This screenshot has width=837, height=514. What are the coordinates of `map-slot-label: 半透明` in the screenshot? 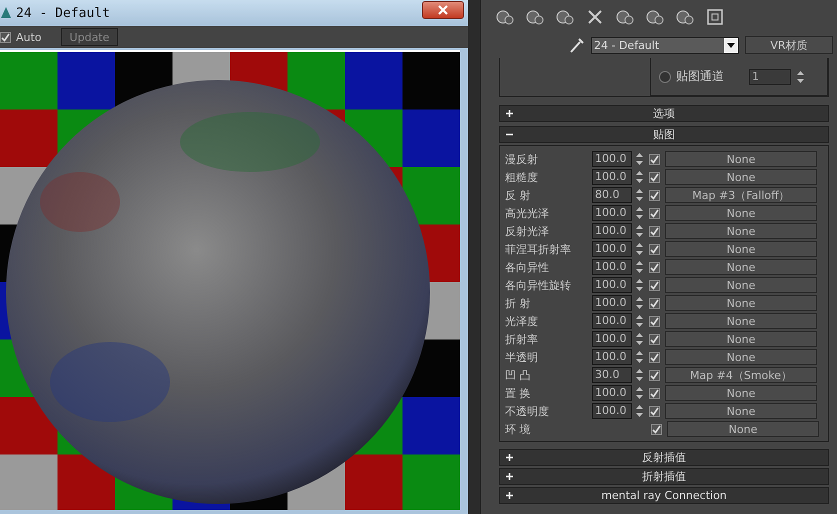 It's located at (522, 357).